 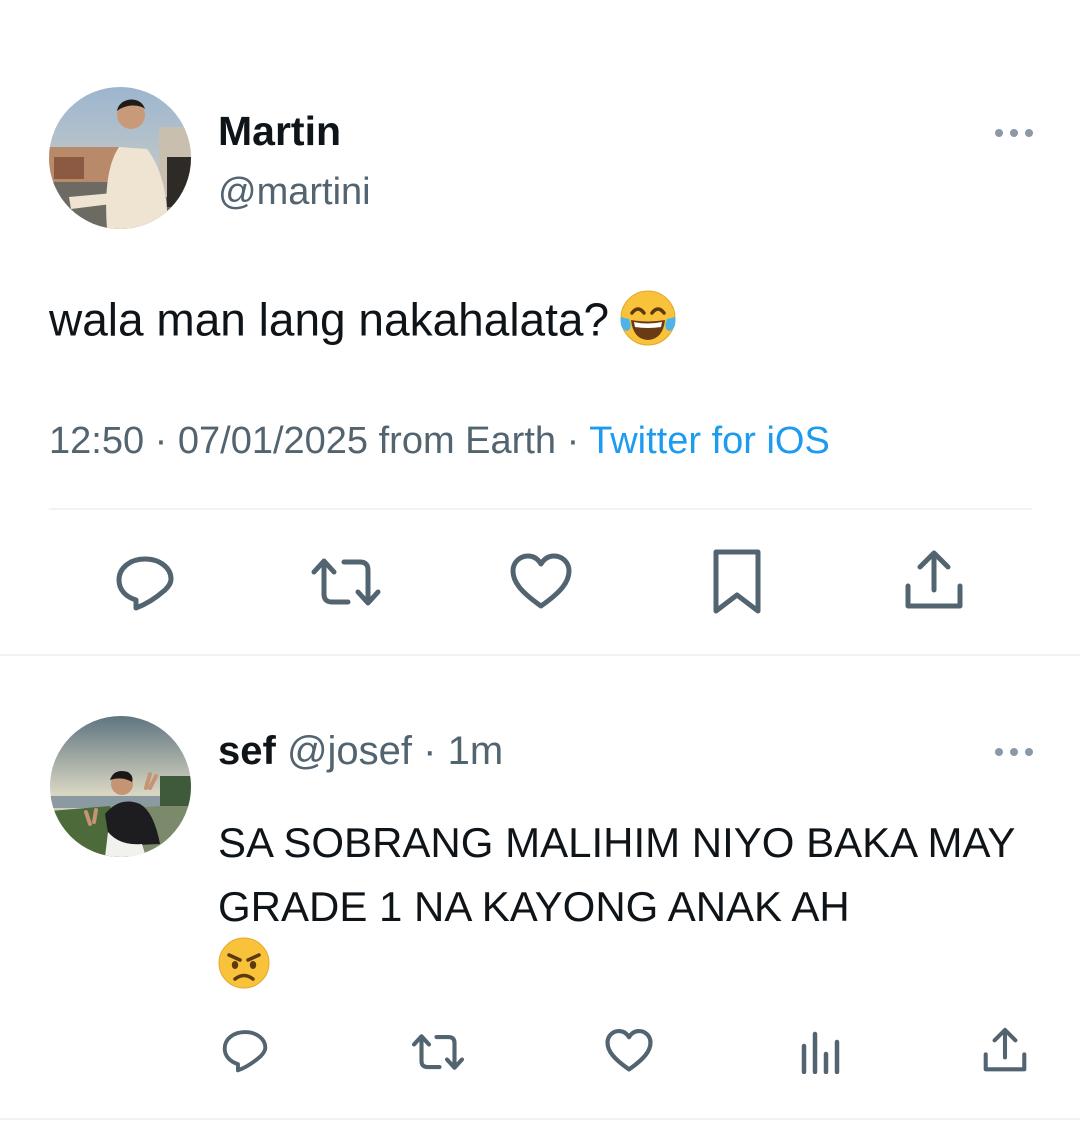 I want to click on reply-views-button, so click(x=821, y=1050).